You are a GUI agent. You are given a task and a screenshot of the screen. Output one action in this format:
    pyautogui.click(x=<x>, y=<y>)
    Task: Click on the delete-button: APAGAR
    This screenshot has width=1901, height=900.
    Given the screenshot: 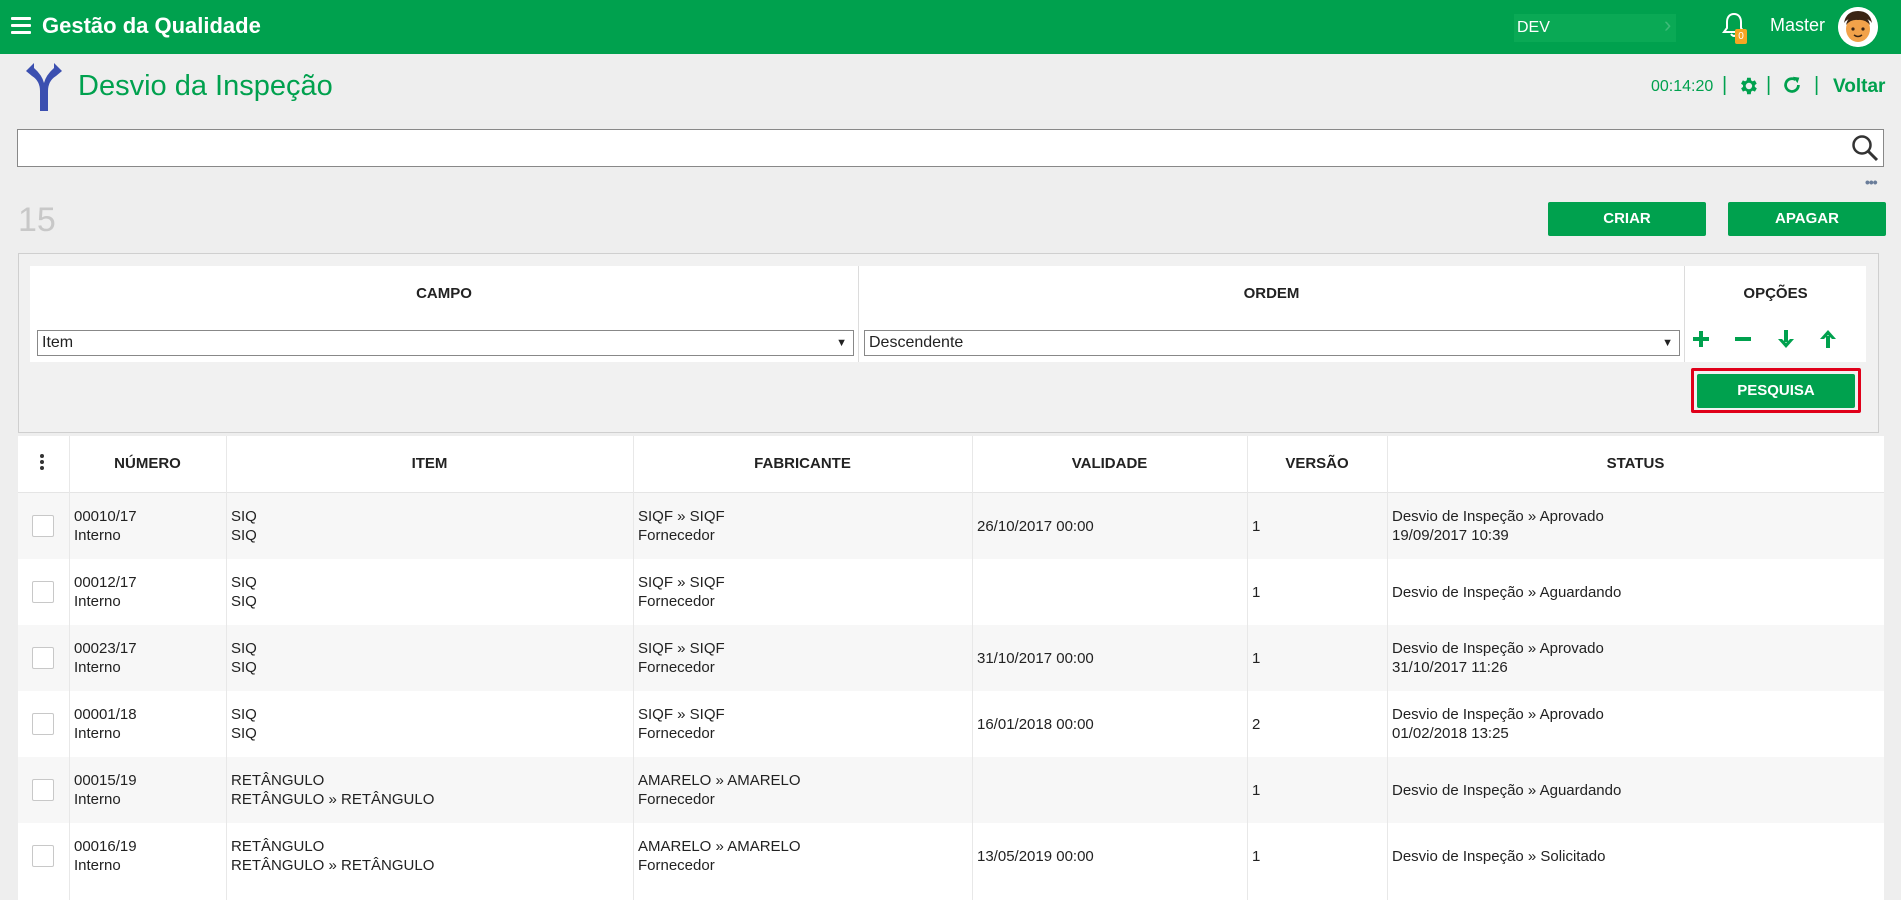 What is the action you would take?
    pyautogui.click(x=1807, y=219)
    